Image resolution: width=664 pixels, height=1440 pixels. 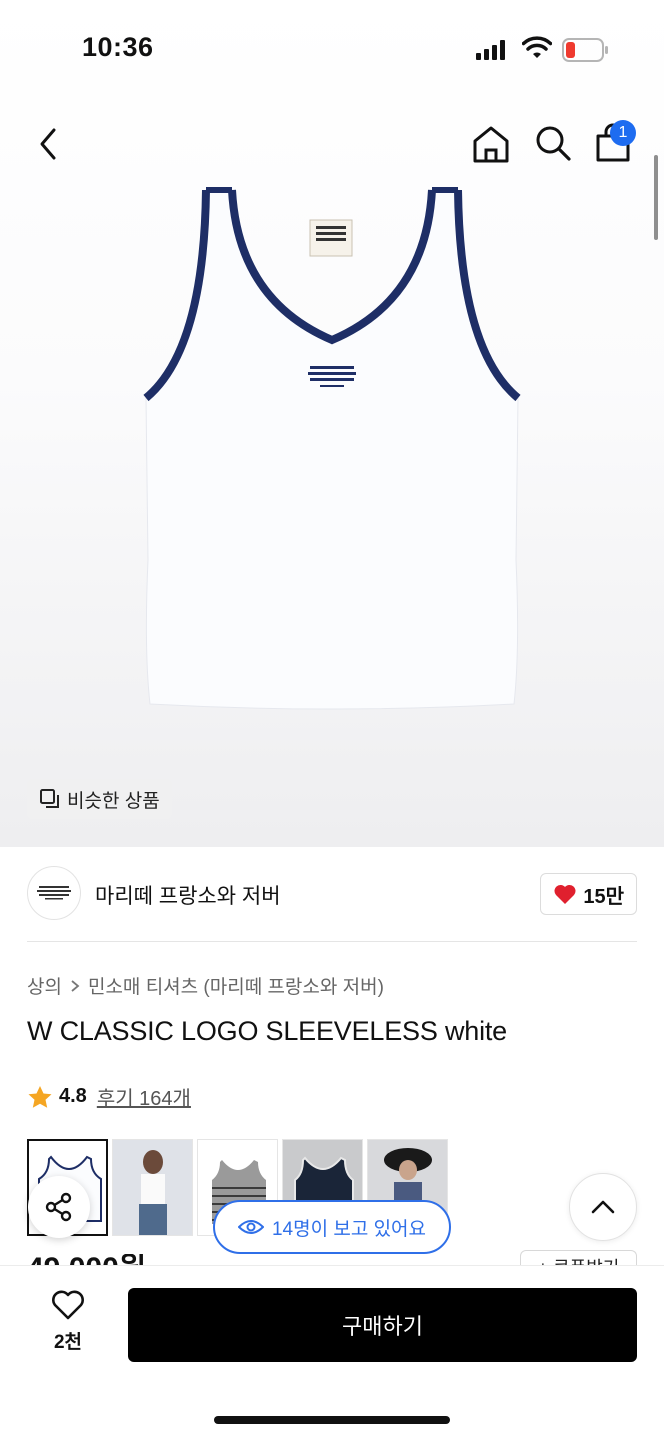 I want to click on bottom-action-bar: 2천 구매하기, so click(x=332, y=1353).